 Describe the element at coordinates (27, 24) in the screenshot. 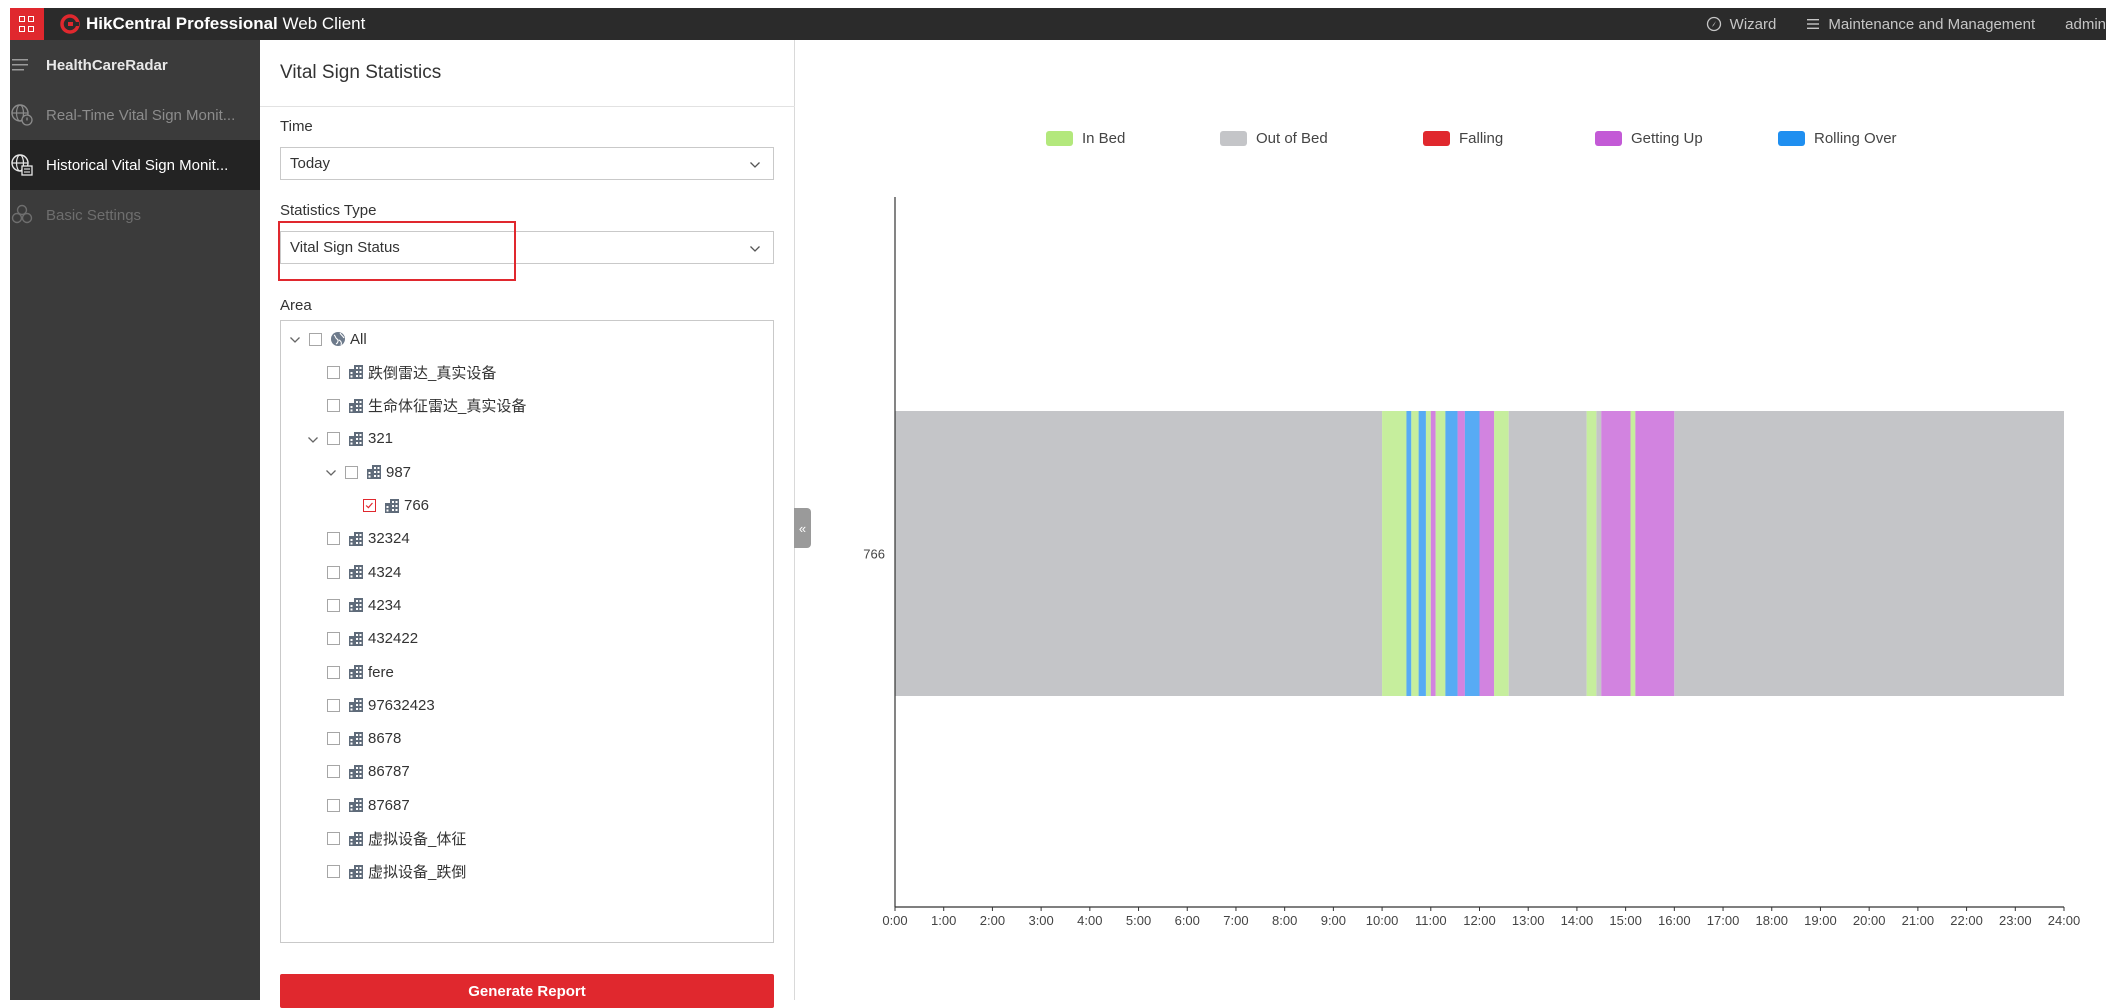

I see `app-grid-button` at that location.